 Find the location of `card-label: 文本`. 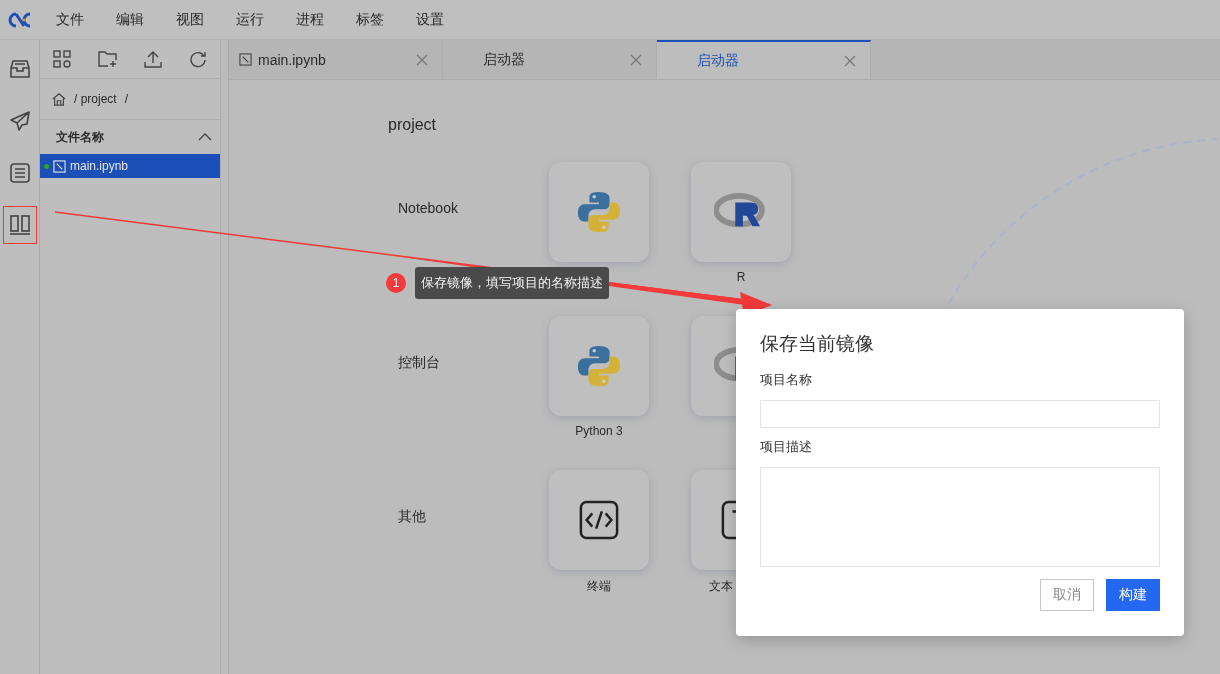

card-label: 文本 is located at coordinates (721, 586).